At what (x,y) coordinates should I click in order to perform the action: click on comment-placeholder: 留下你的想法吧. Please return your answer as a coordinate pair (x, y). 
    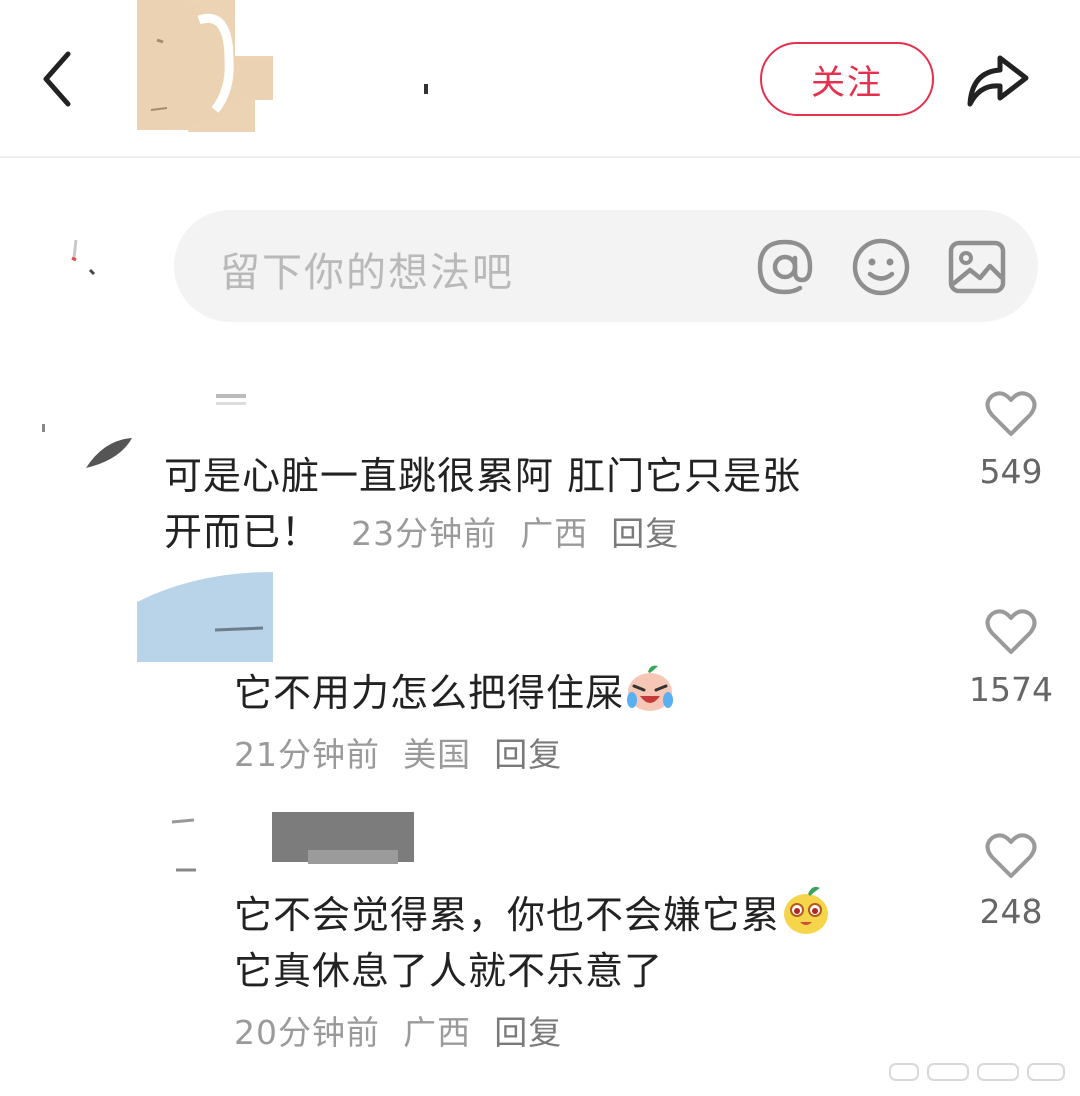
    Looking at the image, I should click on (367, 273).